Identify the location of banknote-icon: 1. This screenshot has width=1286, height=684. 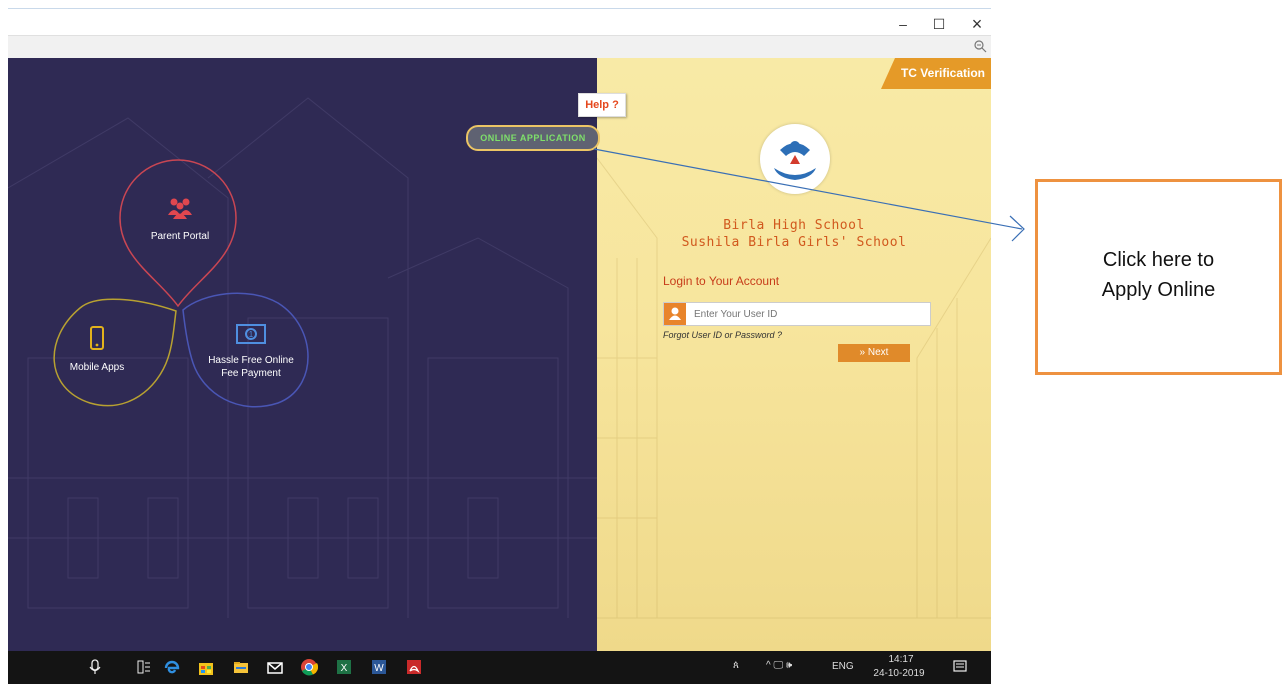
(251, 334).